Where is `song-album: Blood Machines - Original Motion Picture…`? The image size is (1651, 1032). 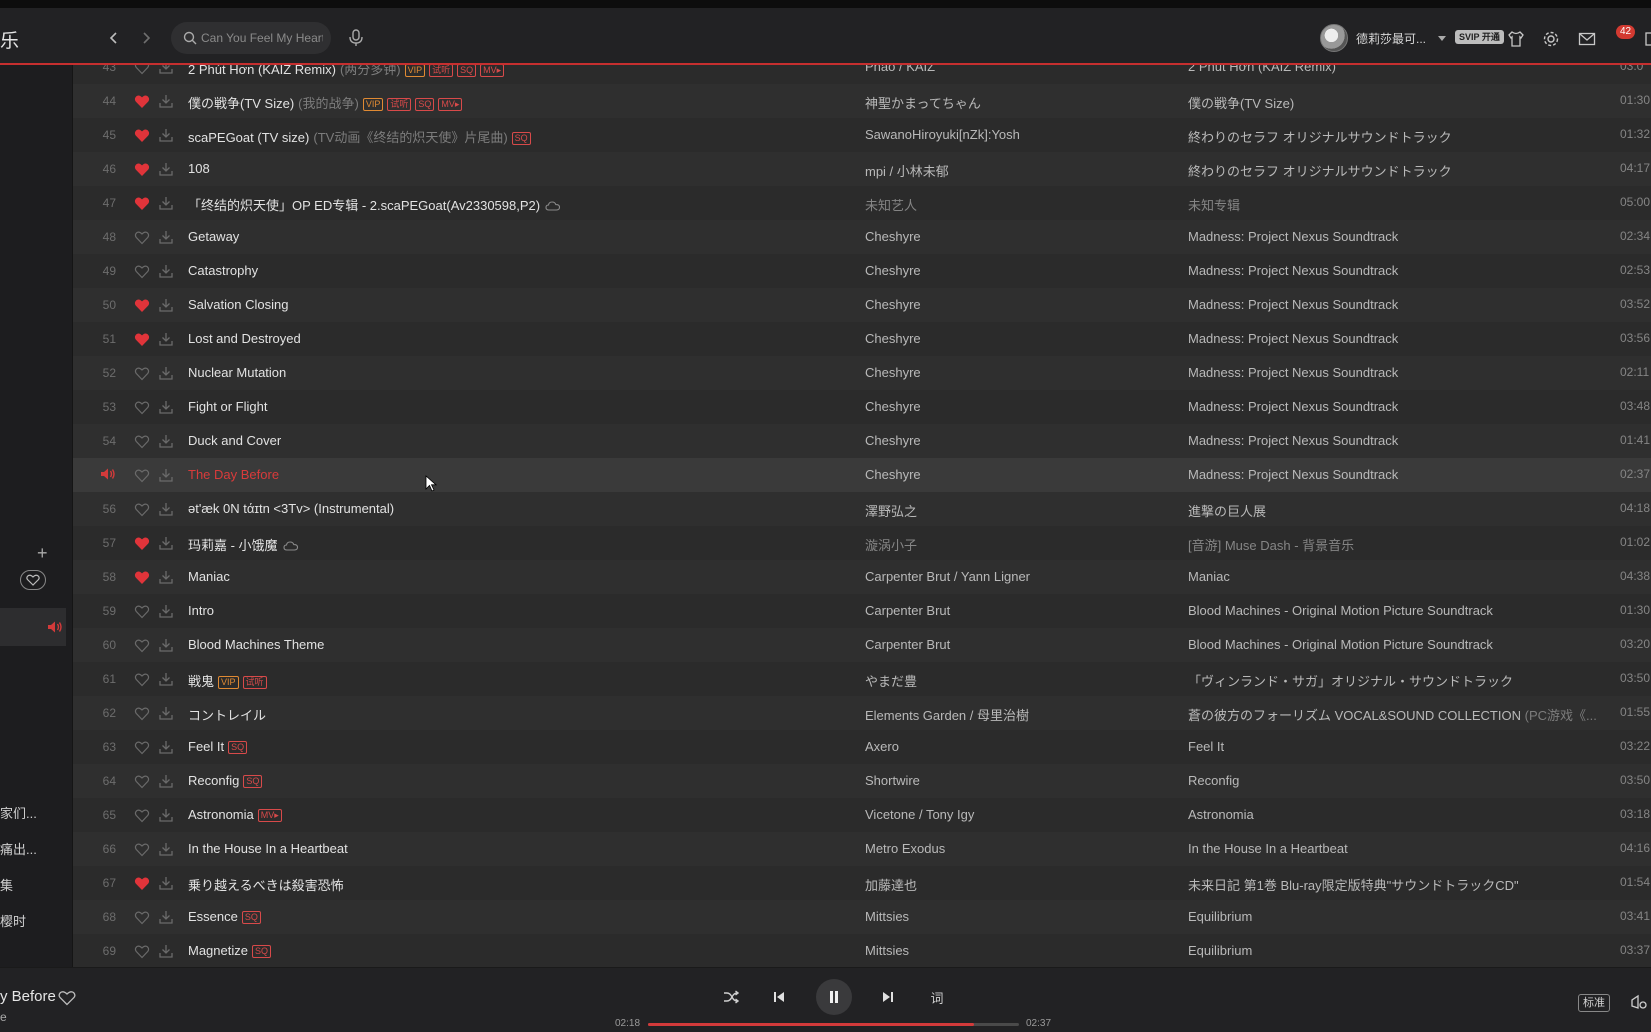 song-album: Blood Machines - Original Motion Picture… is located at coordinates (1393, 610).